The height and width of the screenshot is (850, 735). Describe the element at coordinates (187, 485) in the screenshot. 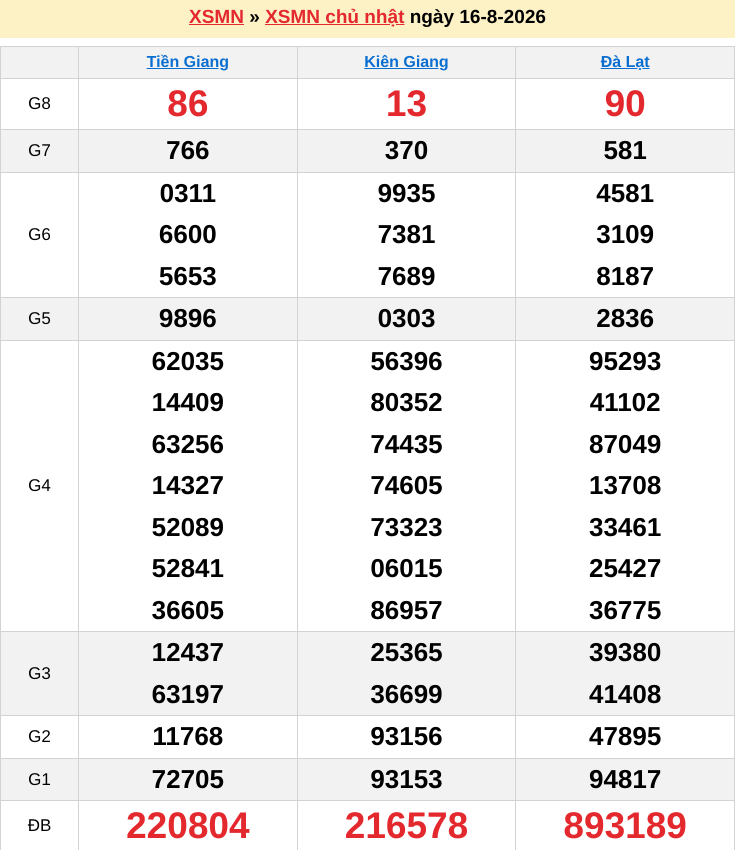

I see `result-number: 14327` at that location.